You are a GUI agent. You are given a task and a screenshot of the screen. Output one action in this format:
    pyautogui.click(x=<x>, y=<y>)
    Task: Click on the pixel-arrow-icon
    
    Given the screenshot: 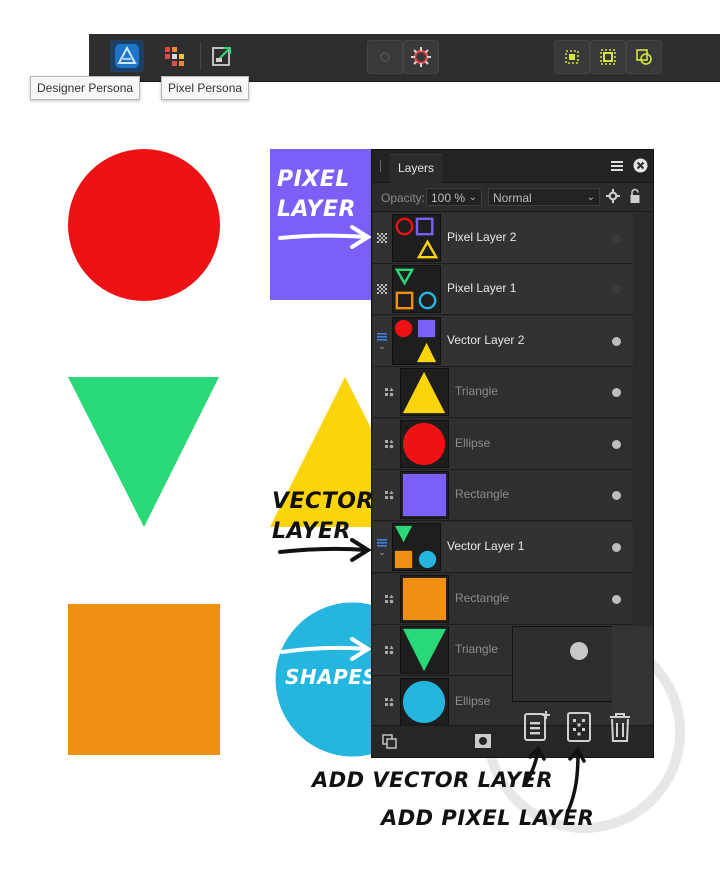 What is the action you would take?
    pyautogui.click(x=325, y=237)
    